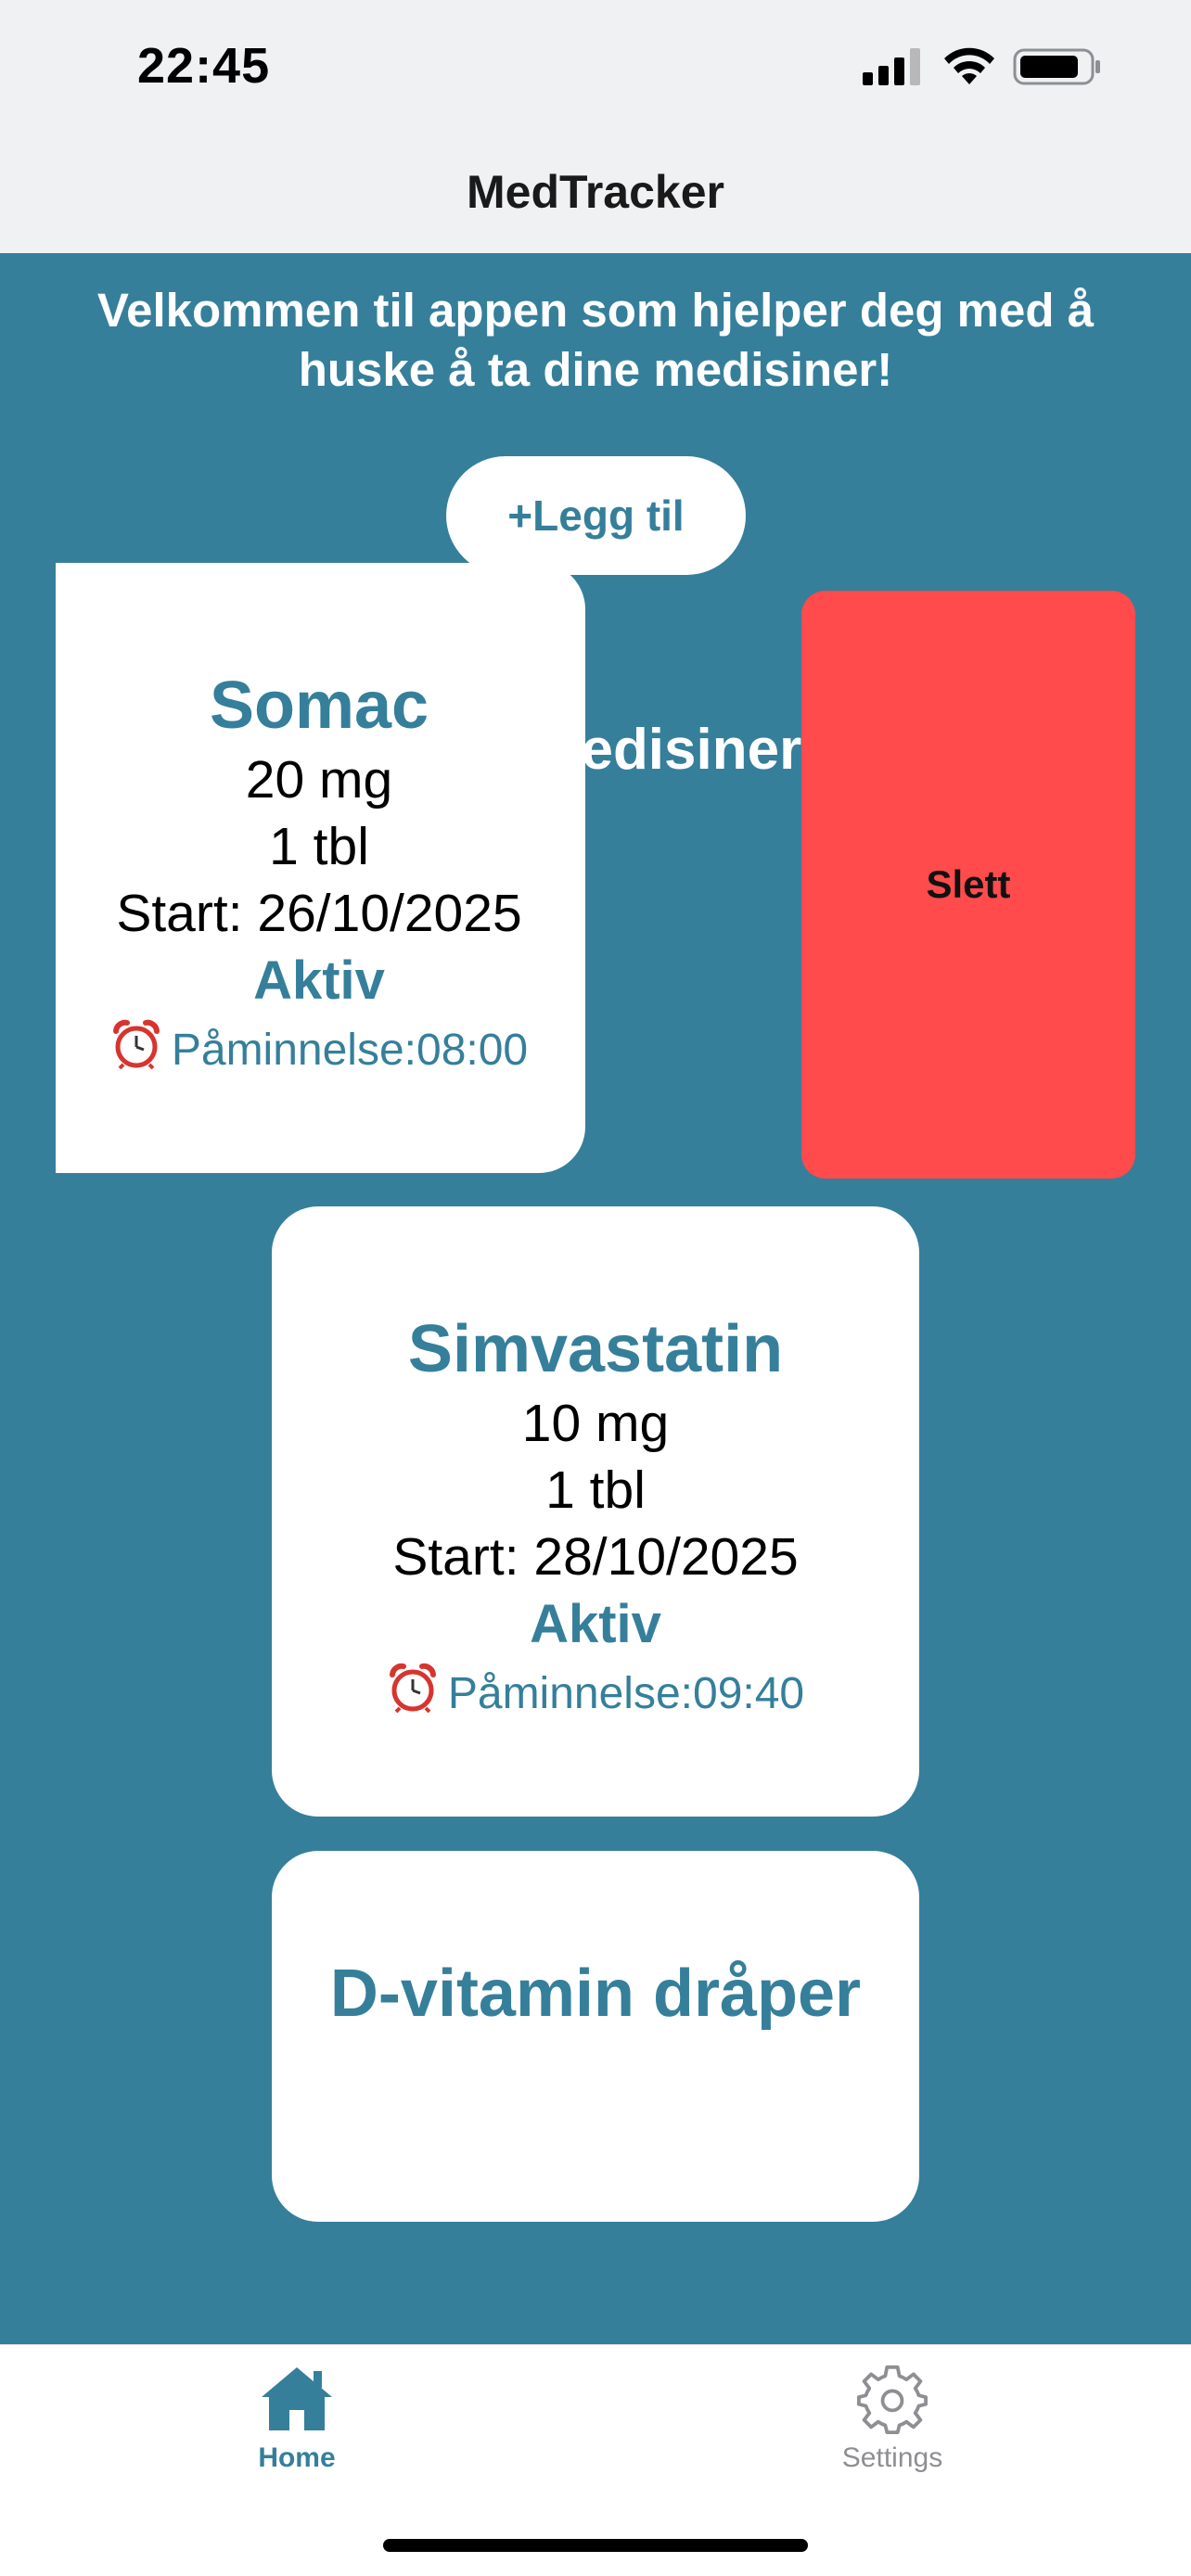  I want to click on medication-reminder: Påminnelse:08:00, so click(352, 1050).